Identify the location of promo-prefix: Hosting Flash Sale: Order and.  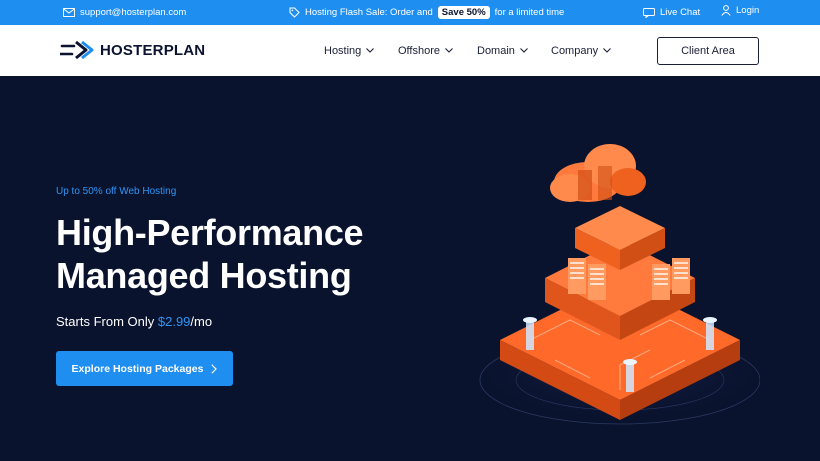
(369, 12).